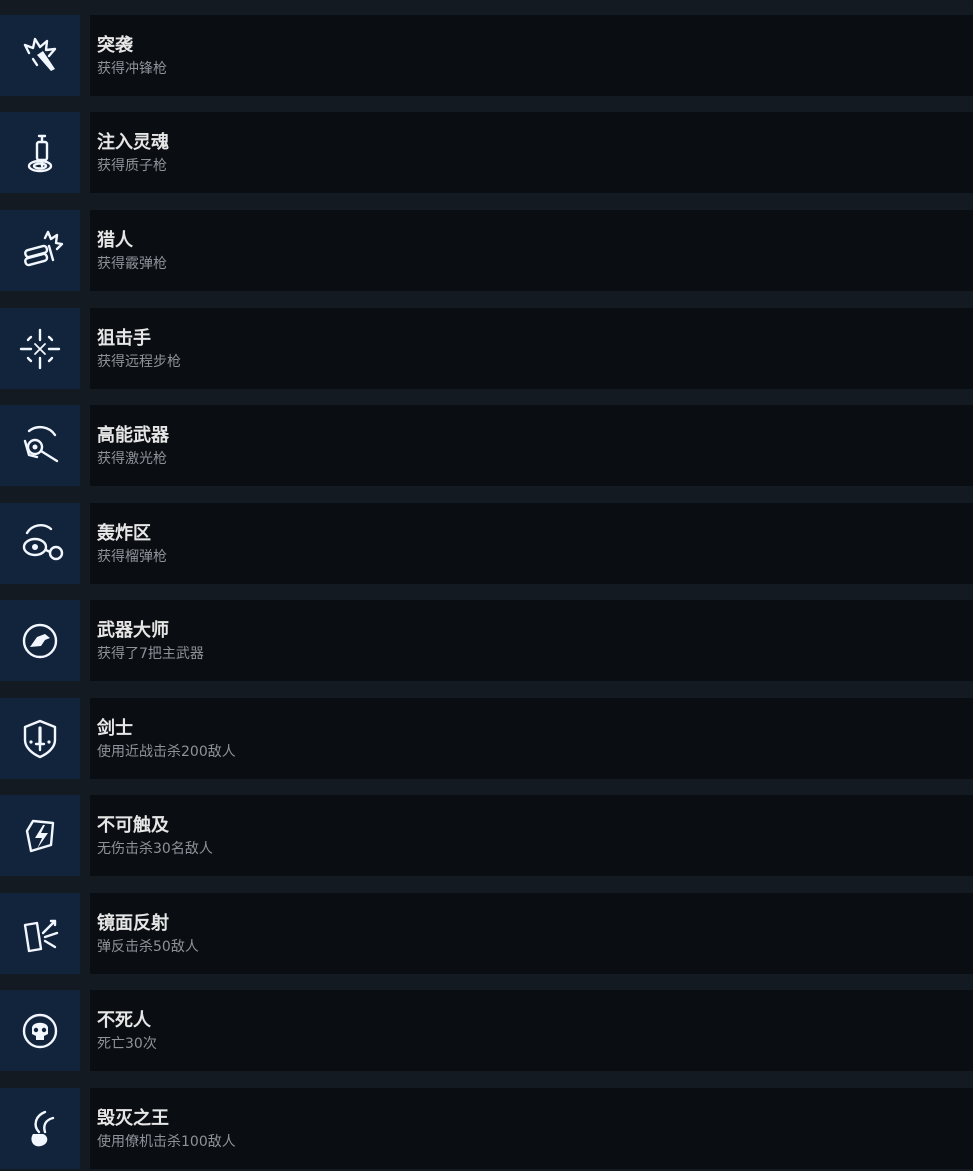  What do you see at coordinates (155, 849) in the screenshot?
I see `achievement-description: 无伤击杀30名敌人` at bounding box center [155, 849].